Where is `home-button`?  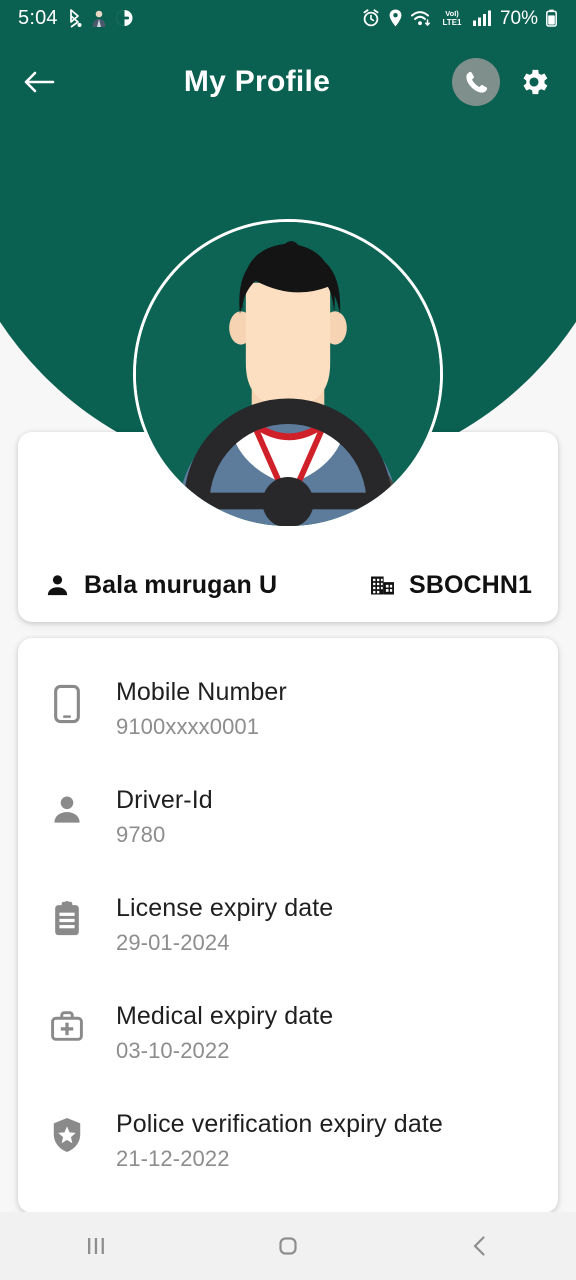 home-button is located at coordinates (288, 1246).